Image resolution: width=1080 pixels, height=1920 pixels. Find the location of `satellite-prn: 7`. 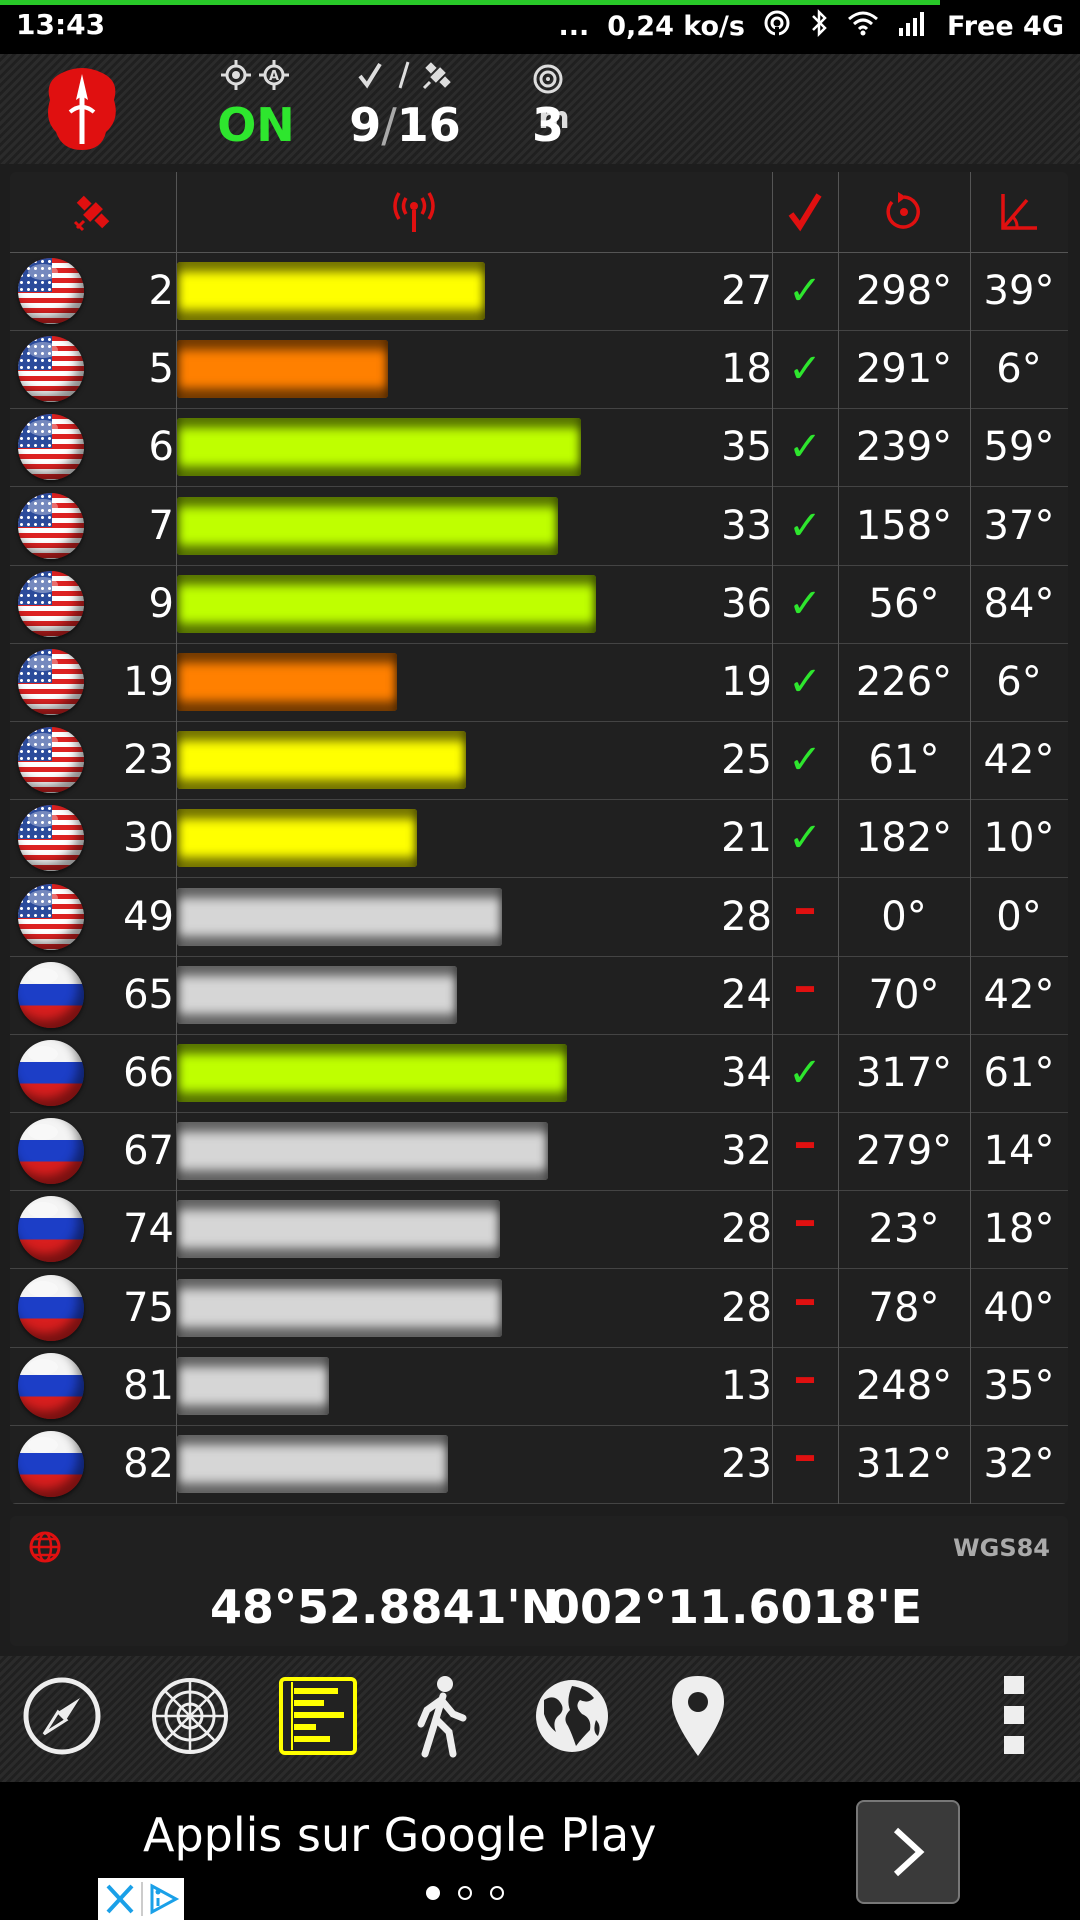

satellite-prn: 7 is located at coordinates (161, 525).